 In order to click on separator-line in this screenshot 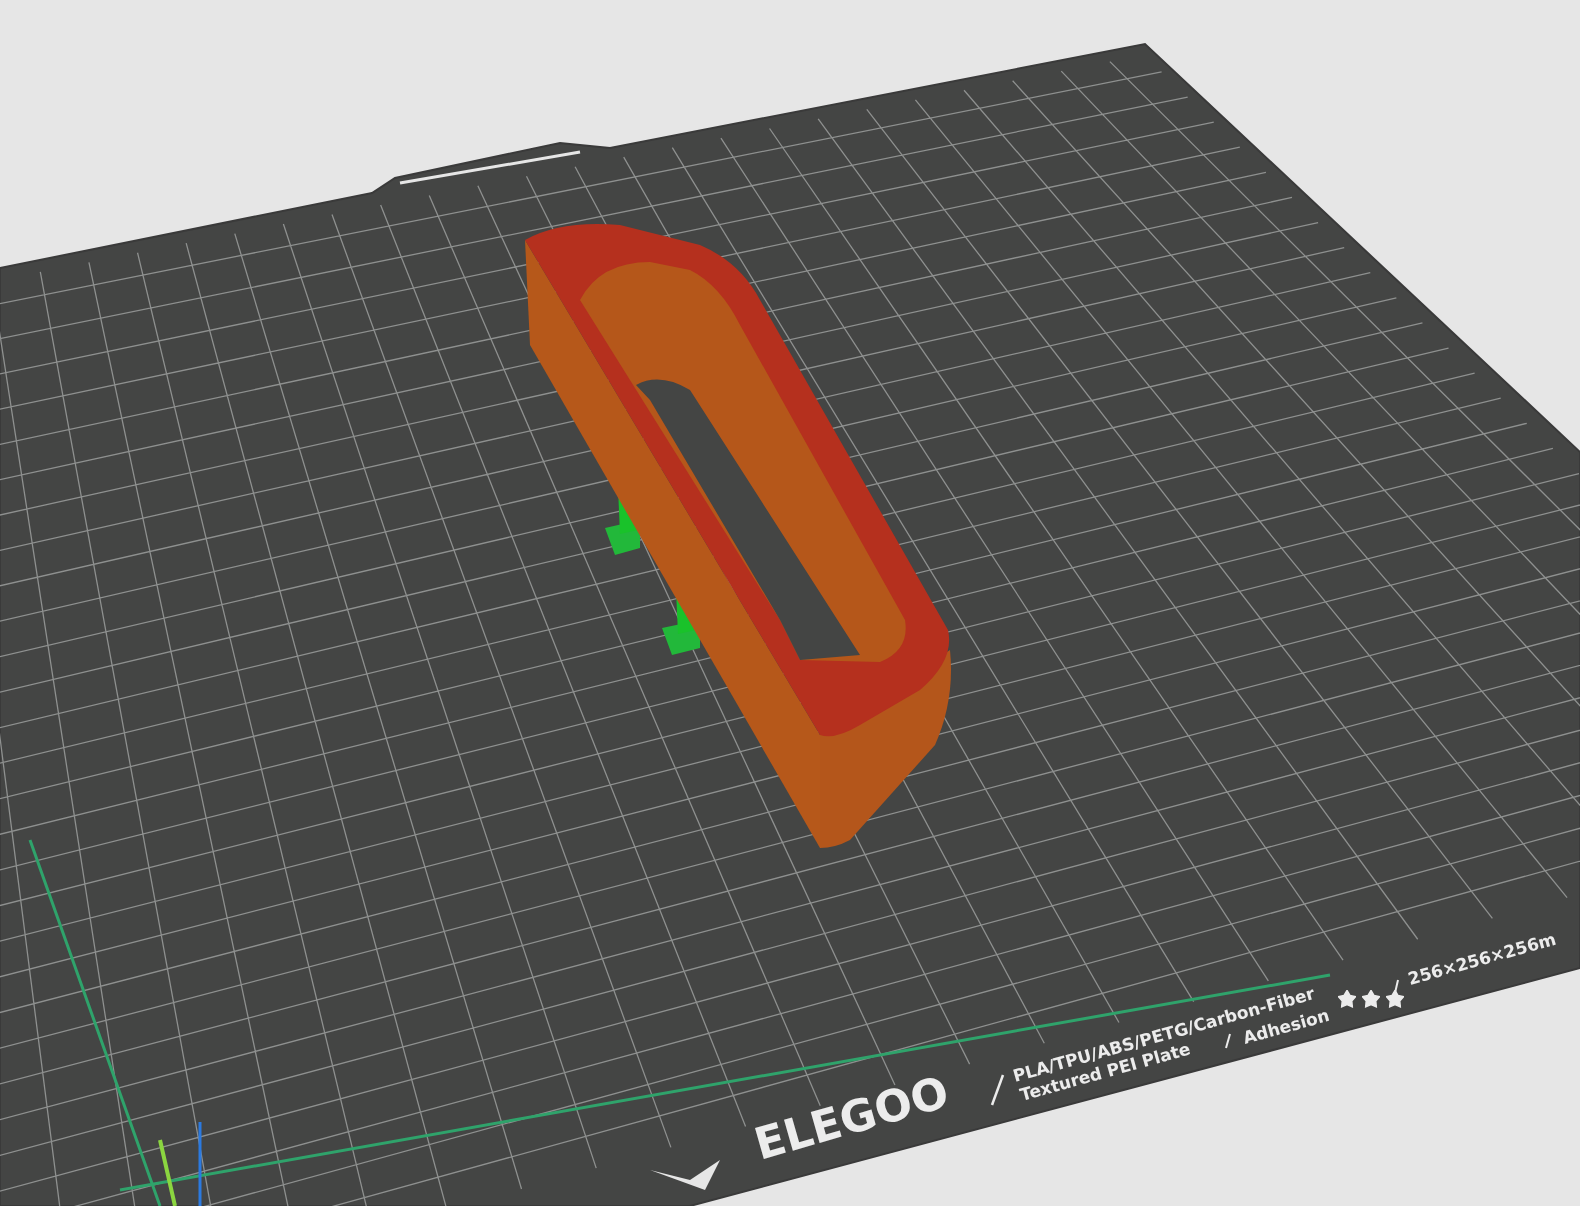, I will do `click(997, 1090)`.